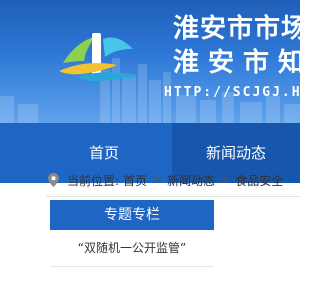 Image resolution: width=320 pixels, height=300 pixels. What do you see at coordinates (259, 180) in the screenshot?
I see `breadcrumb-current: 食品安全` at bounding box center [259, 180].